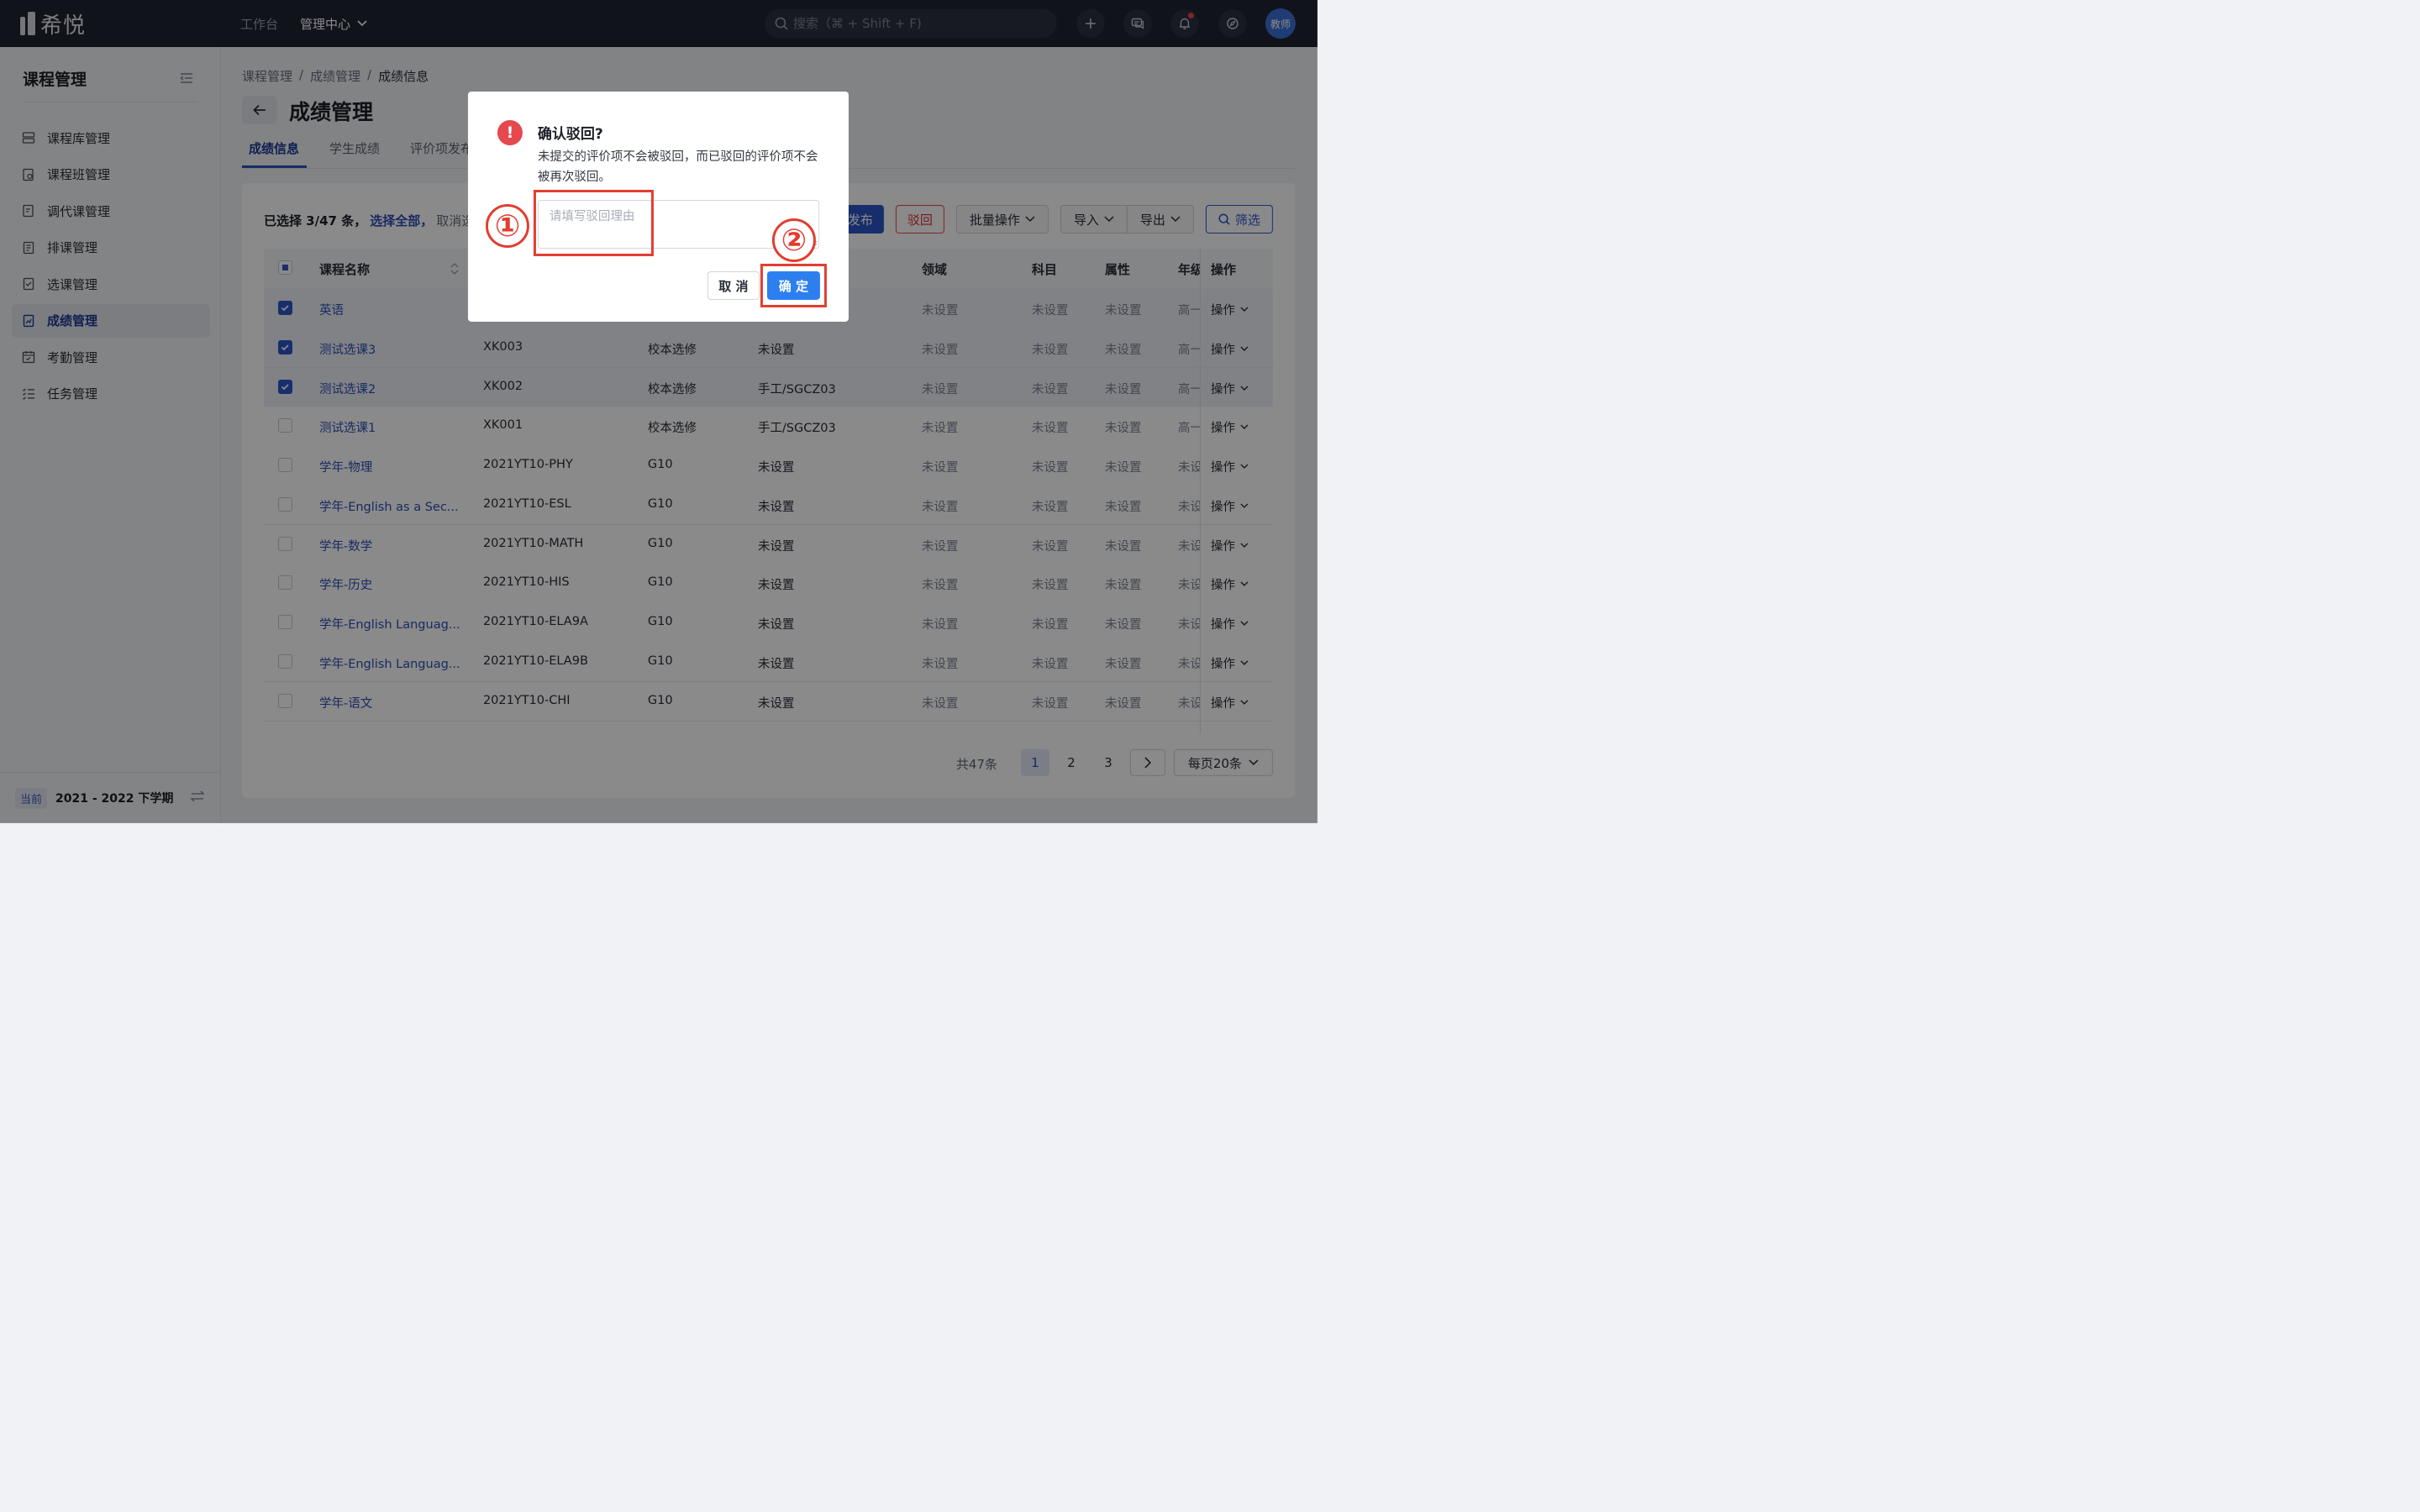  What do you see at coordinates (570, 134) in the screenshot?
I see `dialog-title: 确认驳回?` at bounding box center [570, 134].